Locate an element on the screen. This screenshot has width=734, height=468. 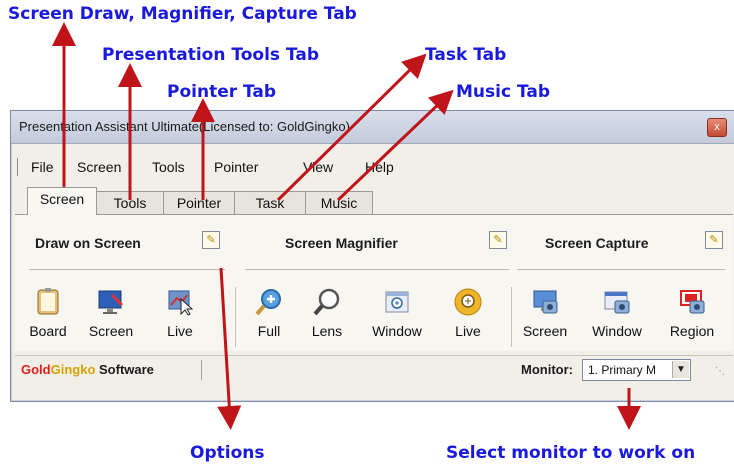
arrow-task-tab is located at coordinates (351, 127).